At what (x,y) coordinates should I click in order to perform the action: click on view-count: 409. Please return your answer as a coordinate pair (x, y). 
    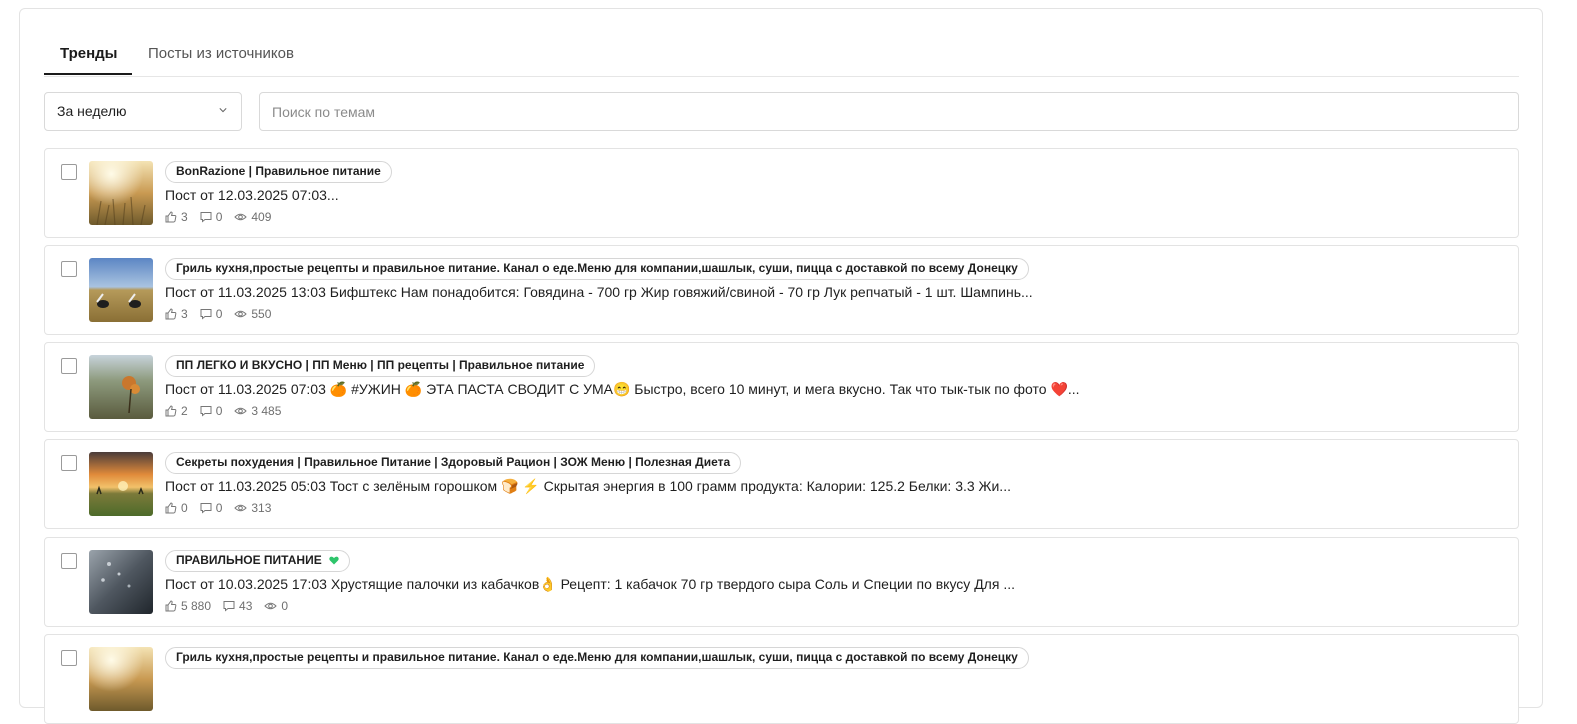
    Looking at the image, I should click on (261, 217).